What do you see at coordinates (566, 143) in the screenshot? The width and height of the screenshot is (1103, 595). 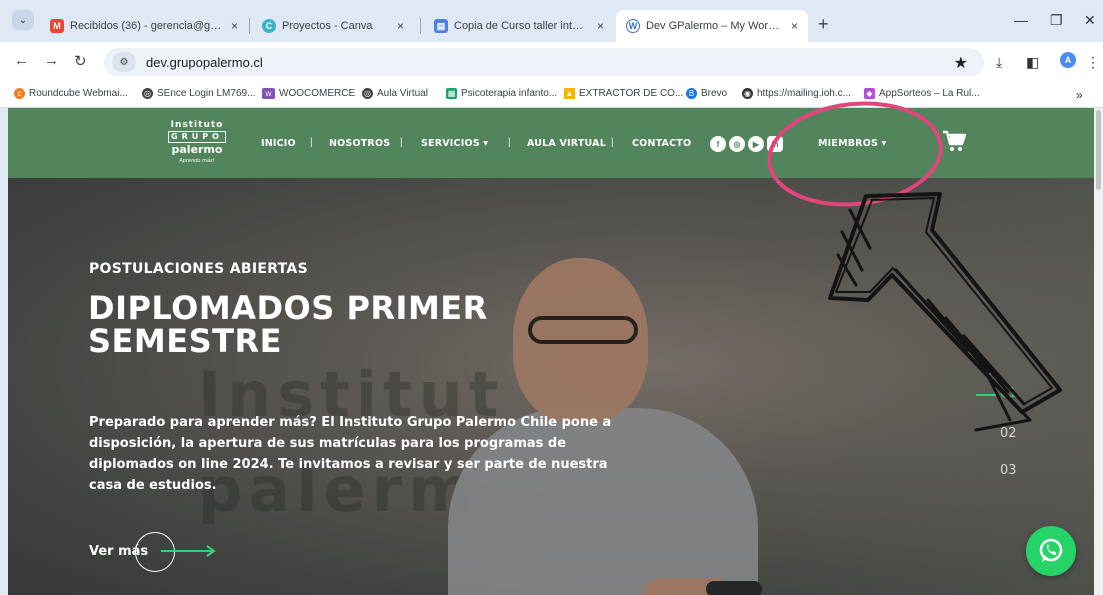 I see `nav-aula-virtual: AULA VIRTUAL` at bounding box center [566, 143].